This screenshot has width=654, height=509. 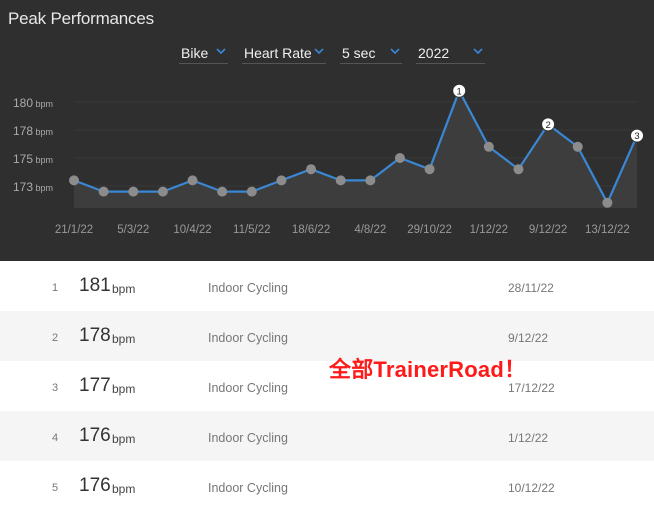 What do you see at coordinates (528, 338) in the screenshot?
I see `activity-date: 9/12/22` at bounding box center [528, 338].